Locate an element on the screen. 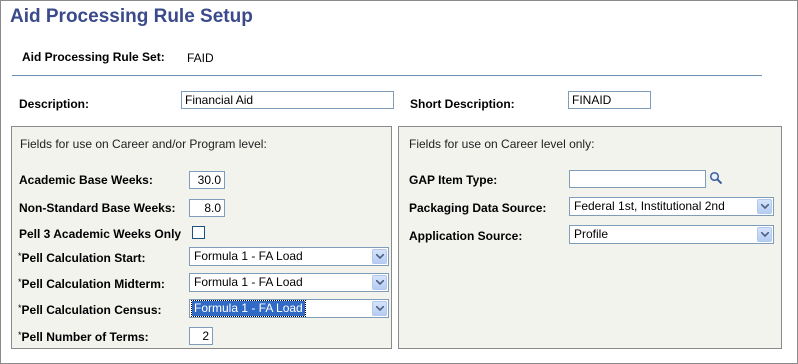  packaging-source-select: Federal 1st, Institutional 2nd is located at coordinates (671, 206).